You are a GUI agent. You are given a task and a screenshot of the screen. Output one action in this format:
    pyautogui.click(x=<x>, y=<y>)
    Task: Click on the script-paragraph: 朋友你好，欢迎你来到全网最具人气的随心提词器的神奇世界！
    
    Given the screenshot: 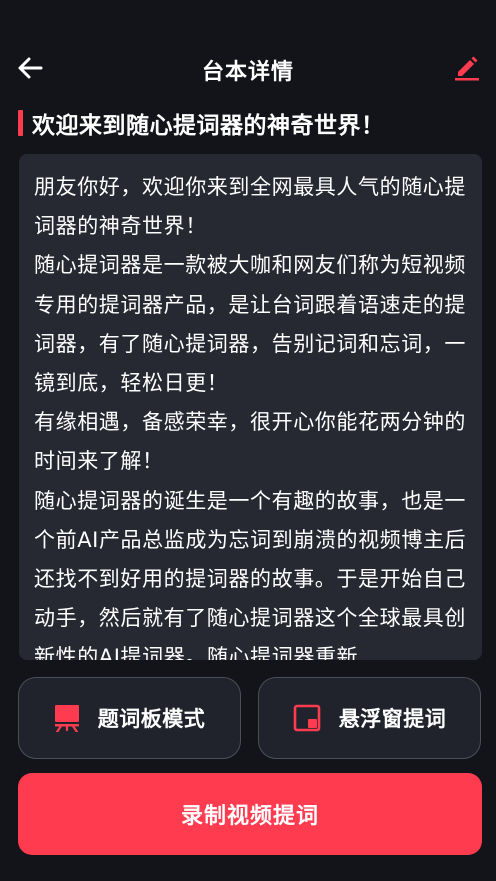 What is the action you would take?
    pyautogui.click(x=250, y=207)
    